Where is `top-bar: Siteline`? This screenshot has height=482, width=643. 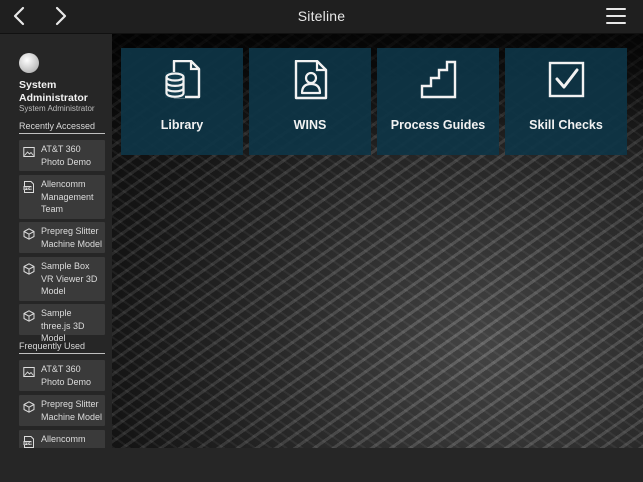
top-bar: Siteline is located at coordinates (321, 17).